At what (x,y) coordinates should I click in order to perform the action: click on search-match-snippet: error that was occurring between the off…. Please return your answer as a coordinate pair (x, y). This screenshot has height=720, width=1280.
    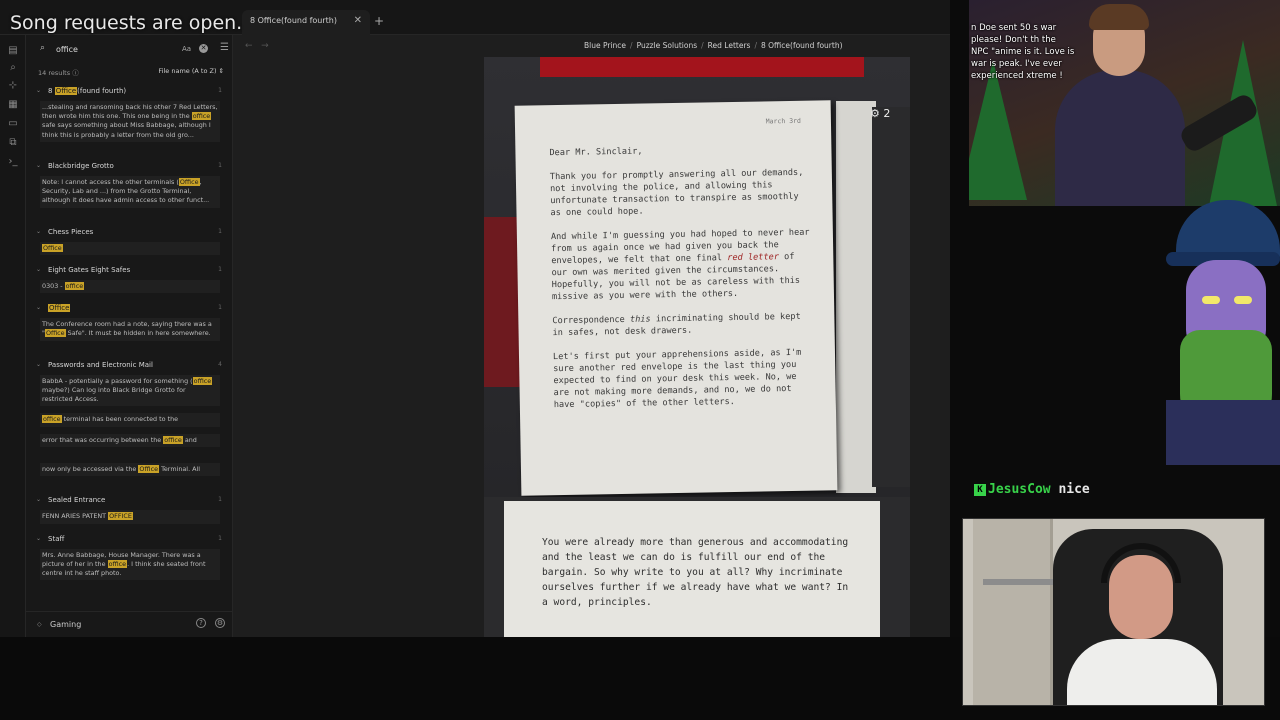
    Looking at the image, I should click on (130, 440).